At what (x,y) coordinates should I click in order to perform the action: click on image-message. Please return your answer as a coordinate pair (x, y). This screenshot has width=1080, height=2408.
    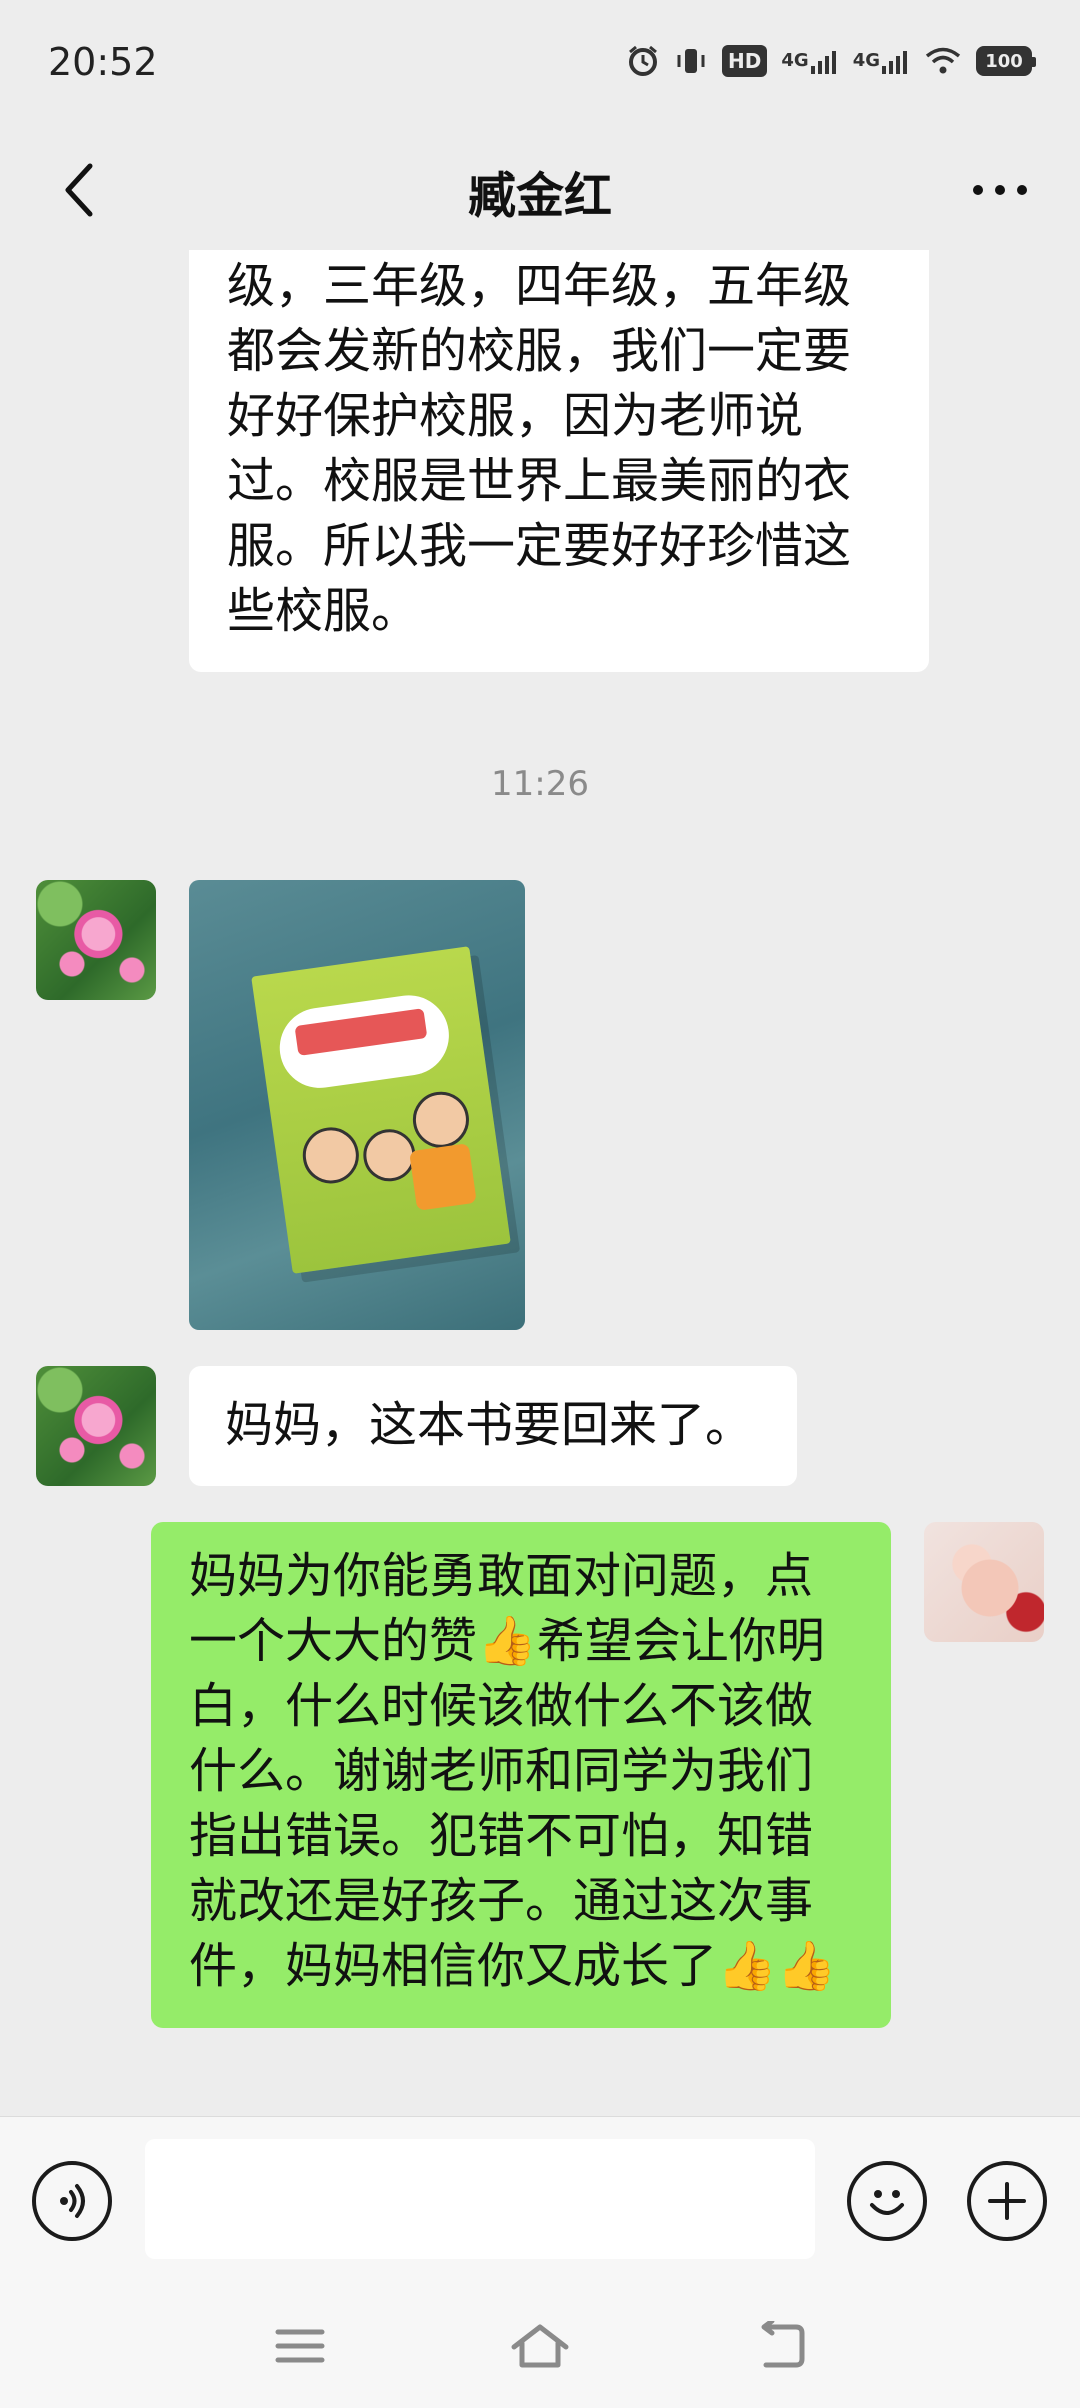
    Looking at the image, I should click on (357, 1105).